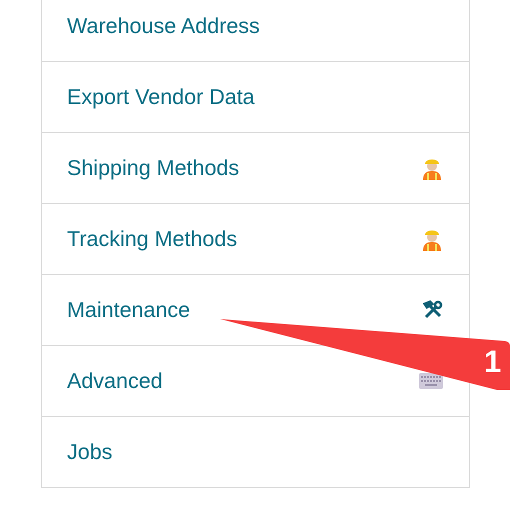  What do you see at coordinates (255, 239) in the screenshot?
I see `menu-item: Tracking Methods` at bounding box center [255, 239].